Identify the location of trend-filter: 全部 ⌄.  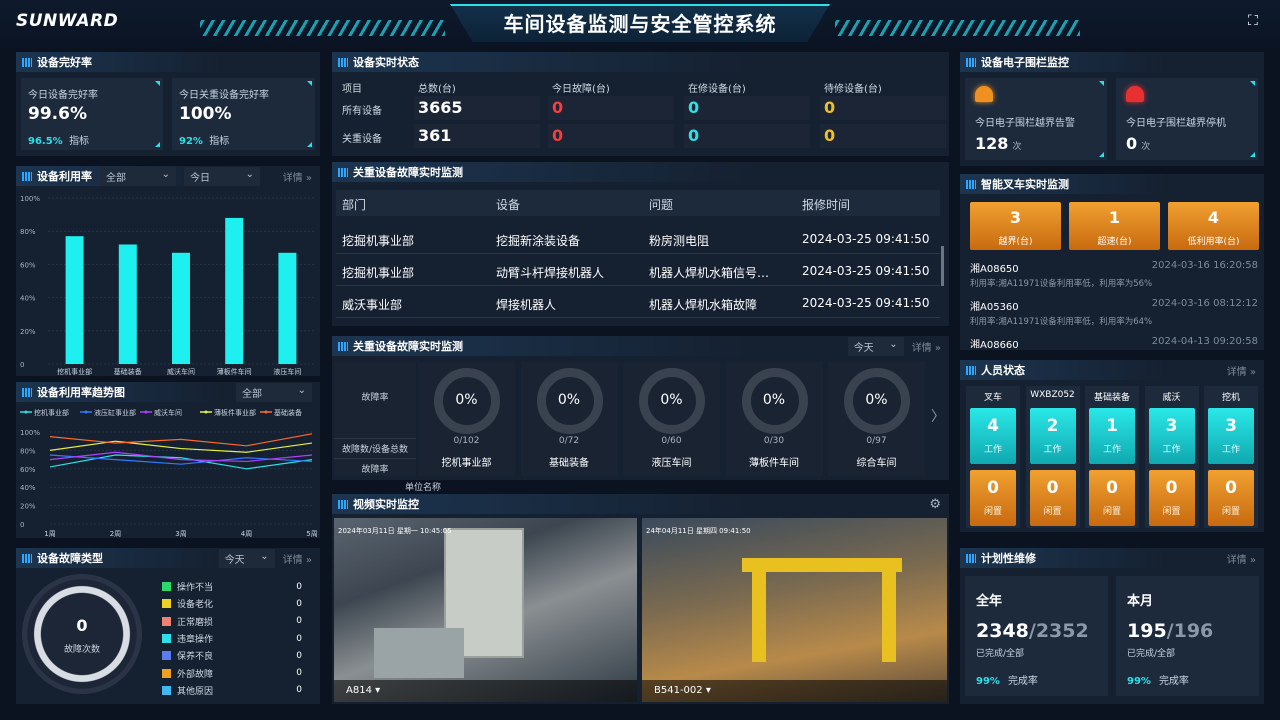
(274, 392).